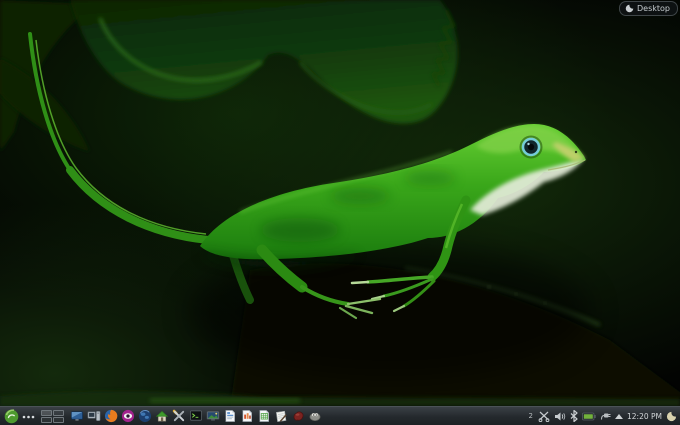  I want to click on clipboard-tray-item, so click(544, 416).